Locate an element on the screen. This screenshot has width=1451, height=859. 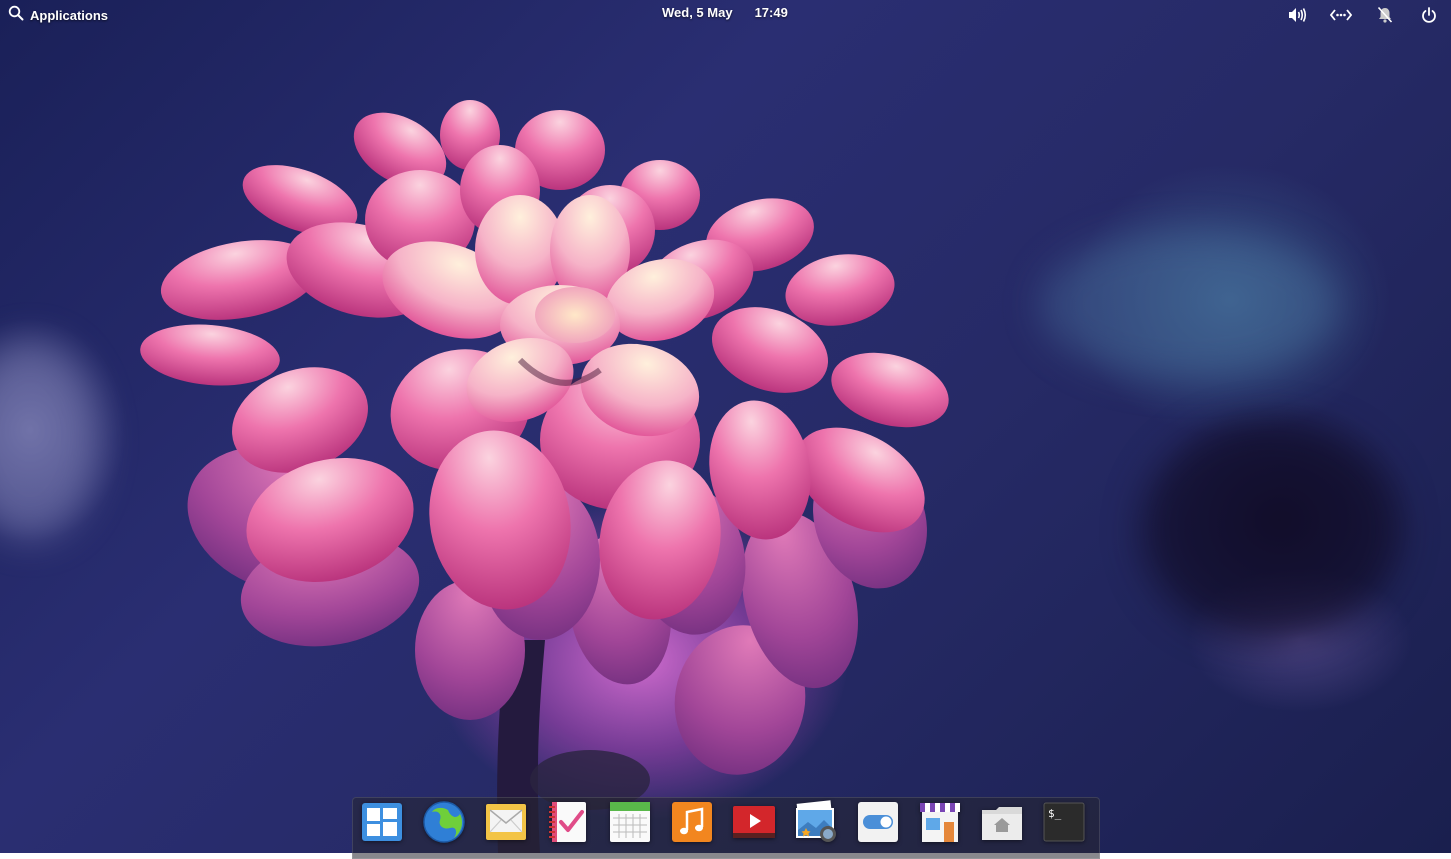
appcenter-icon is located at coordinates (940, 822).